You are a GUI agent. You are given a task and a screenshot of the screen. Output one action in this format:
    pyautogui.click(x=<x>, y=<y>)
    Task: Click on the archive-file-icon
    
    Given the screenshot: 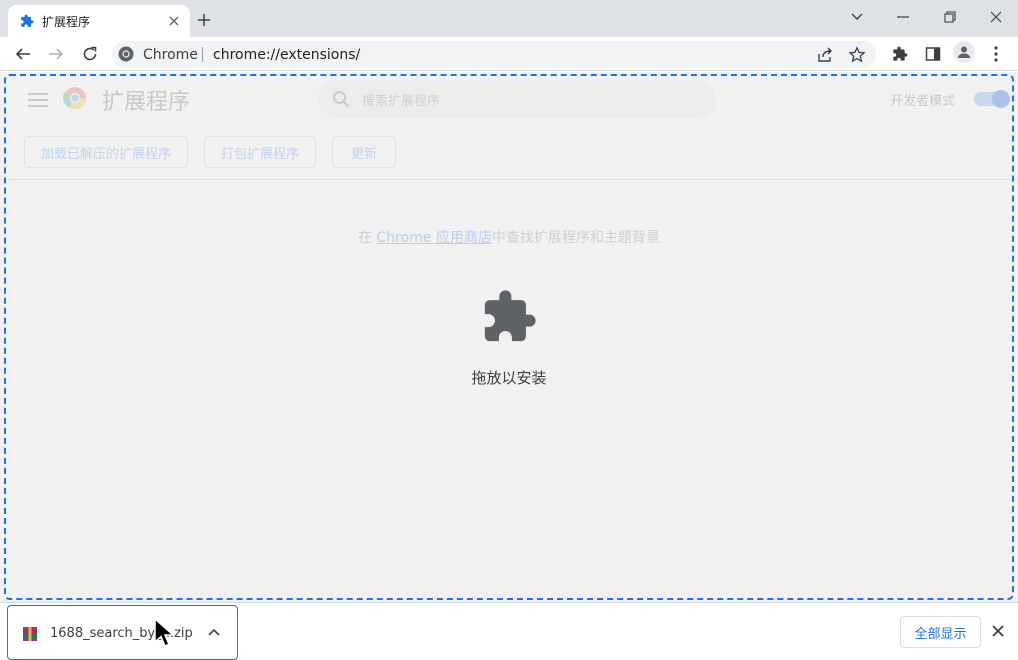 What is the action you would take?
    pyautogui.click(x=30, y=634)
    